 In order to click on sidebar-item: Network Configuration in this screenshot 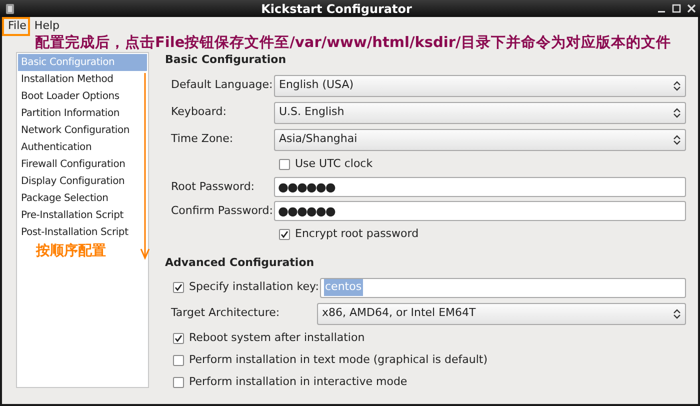, I will do `click(82, 130)`.